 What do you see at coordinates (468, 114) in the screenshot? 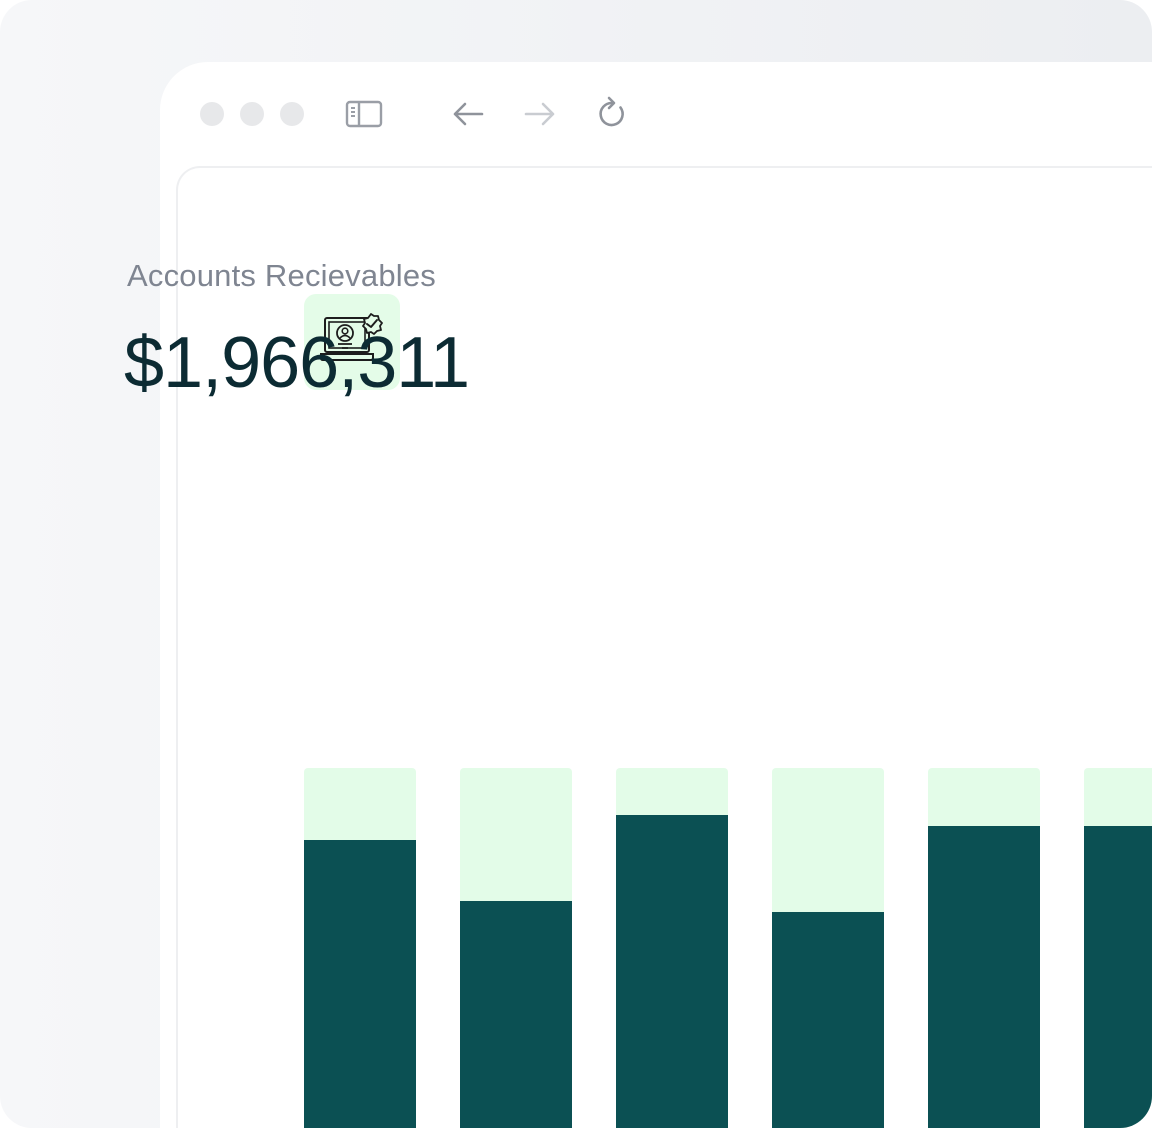
I see `back-arrow-icon` at bounding box center [468, 114].